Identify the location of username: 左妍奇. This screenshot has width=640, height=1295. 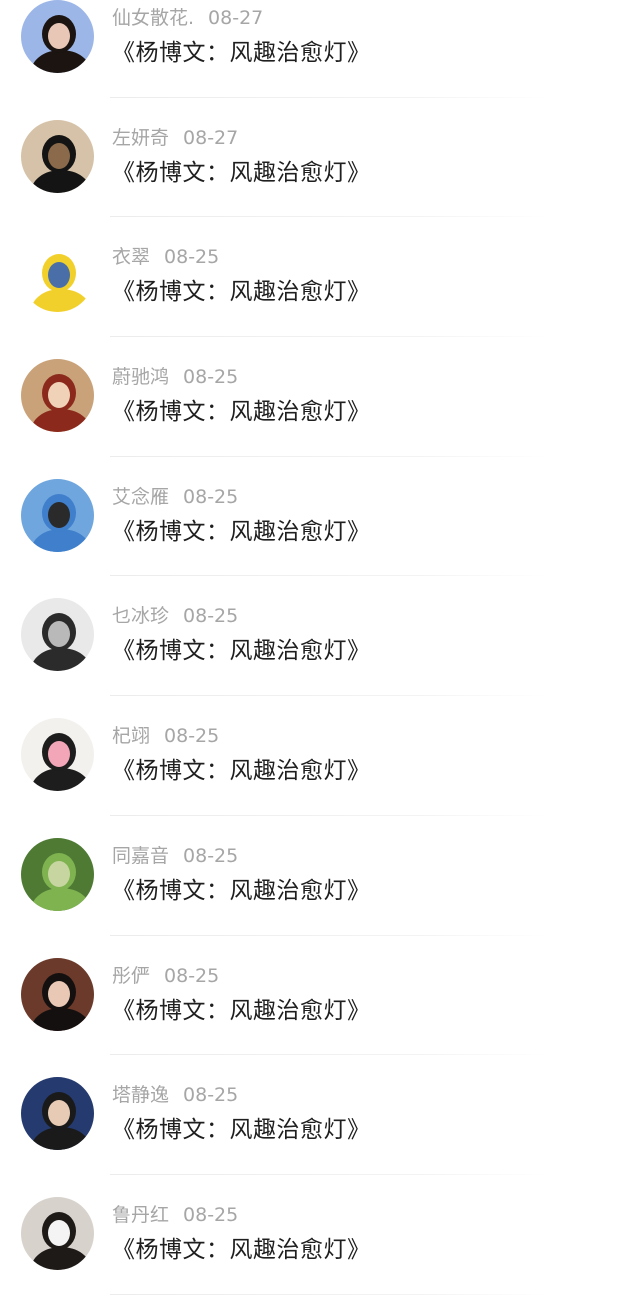
(140, 138).